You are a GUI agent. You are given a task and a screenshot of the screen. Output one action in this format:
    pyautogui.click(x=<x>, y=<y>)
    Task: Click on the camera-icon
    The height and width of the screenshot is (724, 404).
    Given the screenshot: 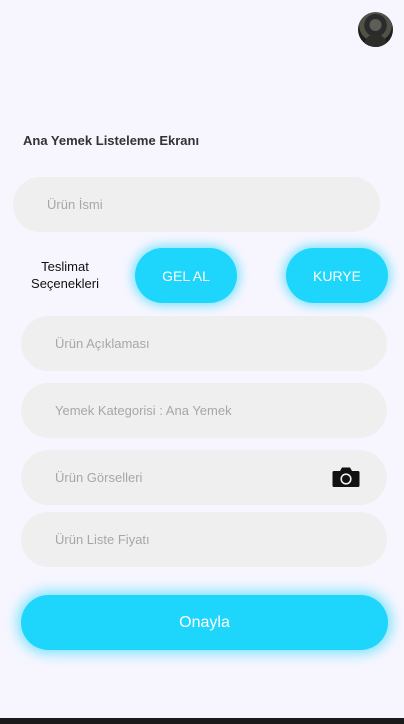 What is the action you would take?
    pyautogui.click(x=346, y=477)
    